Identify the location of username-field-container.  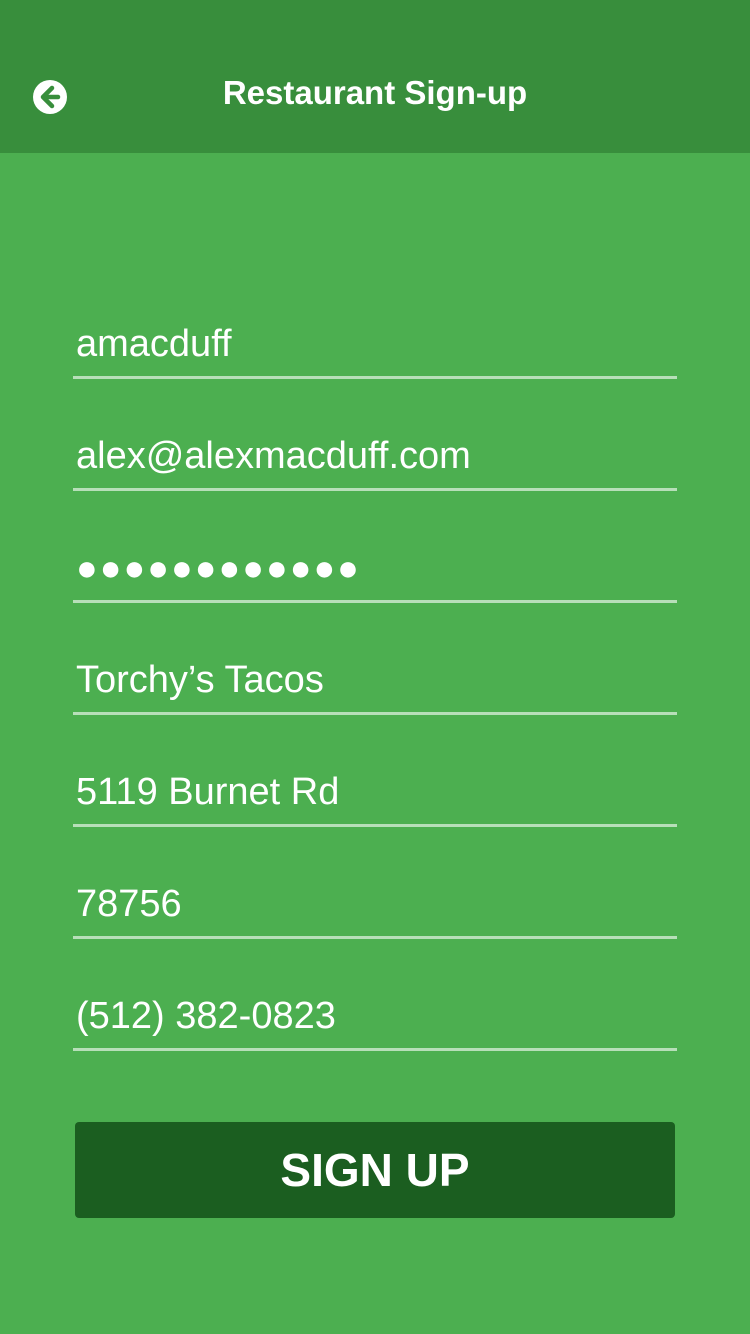
(375, 347).